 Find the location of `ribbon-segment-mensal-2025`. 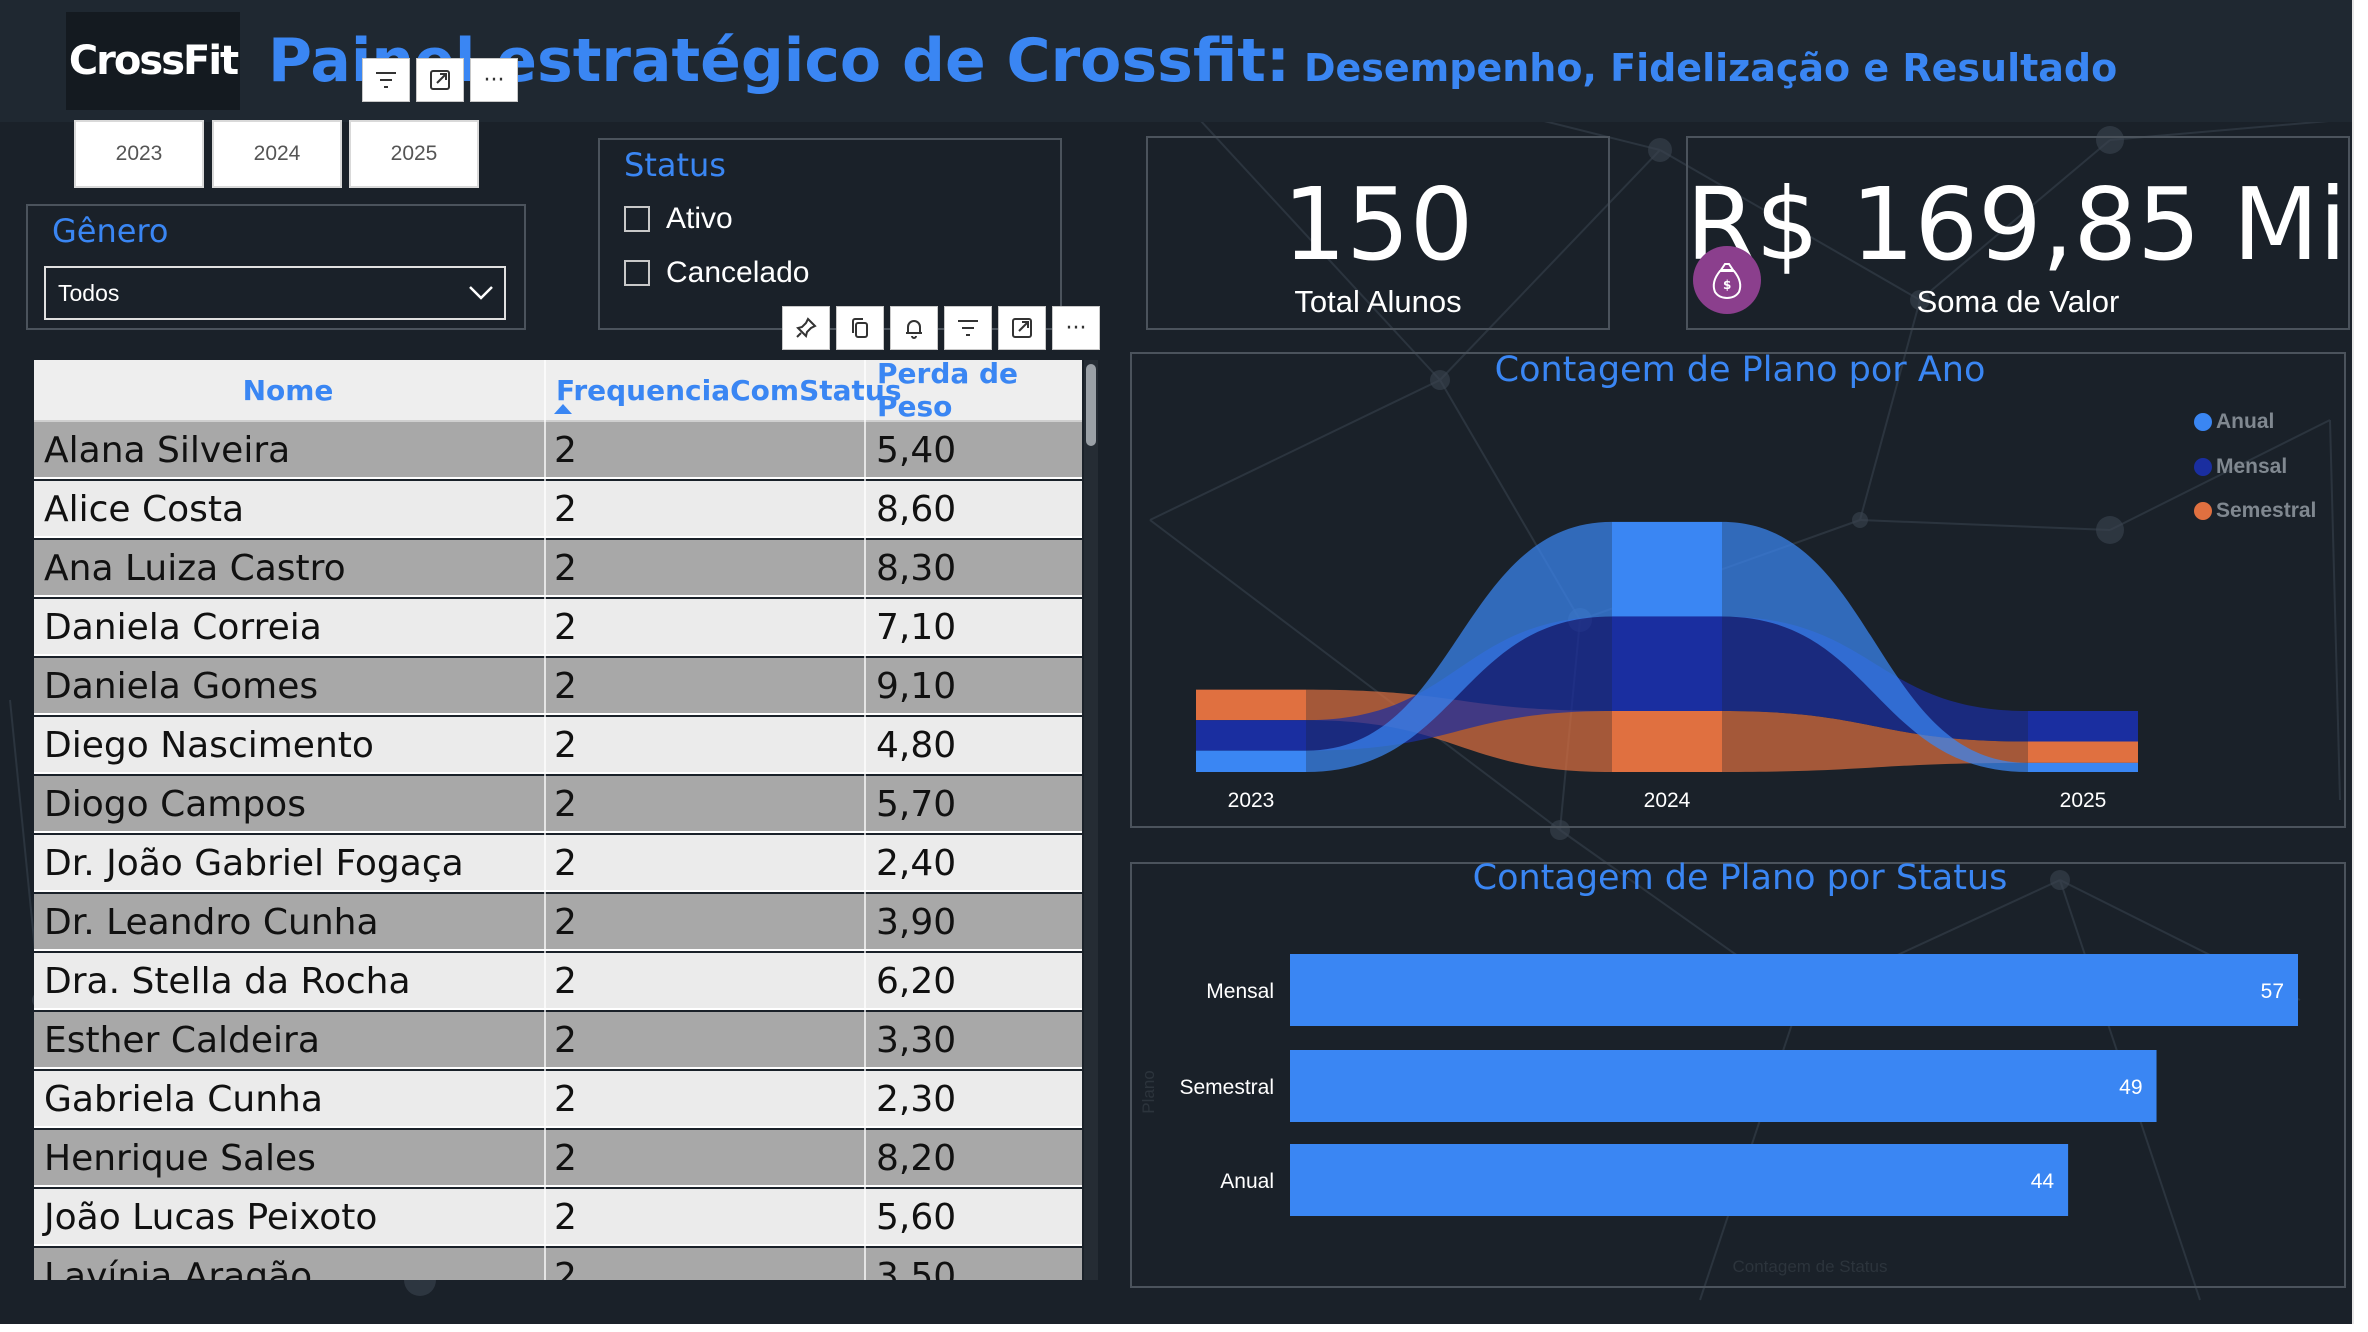

ribbon-segment-mensal-2025 is located at coordinates (2083, 726).